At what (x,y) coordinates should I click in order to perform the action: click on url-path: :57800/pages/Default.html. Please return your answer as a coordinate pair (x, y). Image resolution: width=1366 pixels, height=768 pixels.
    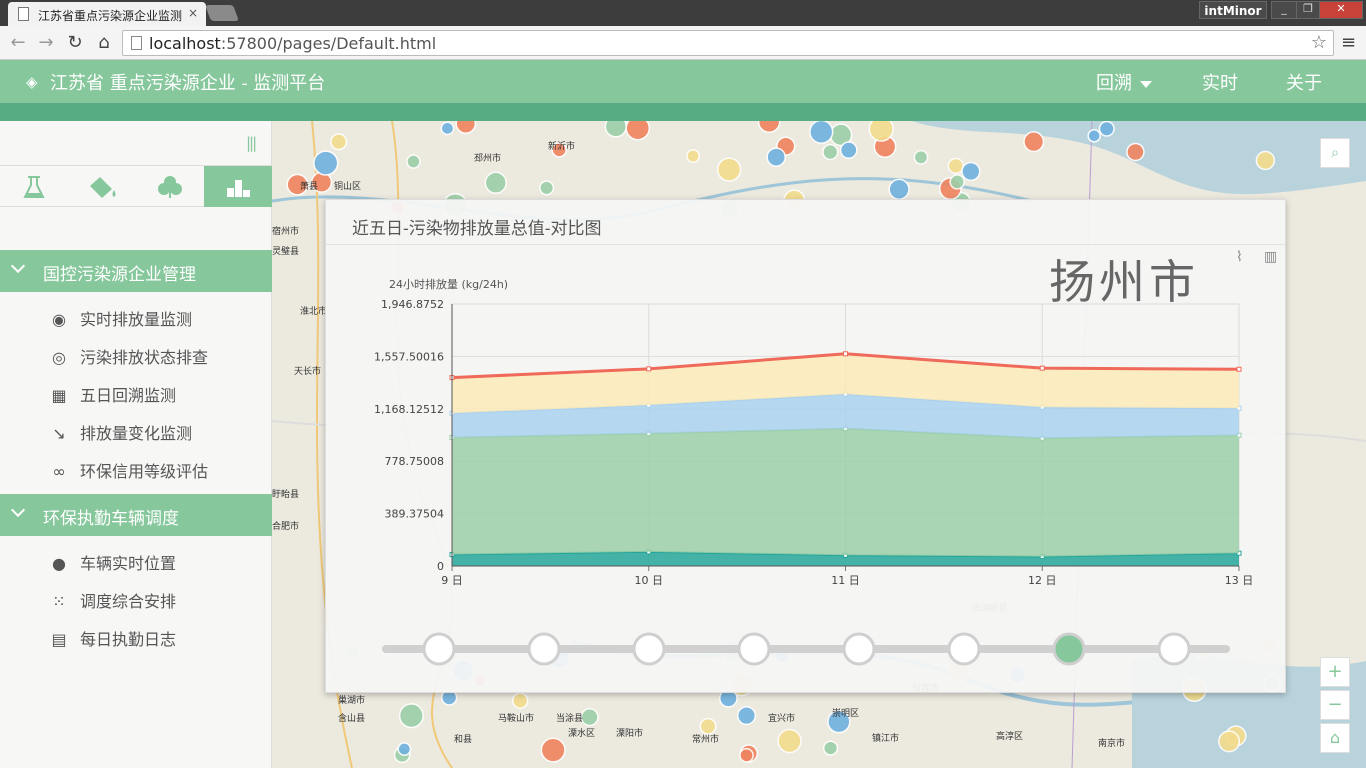
    Looking at the image, I should click on (328, 43).